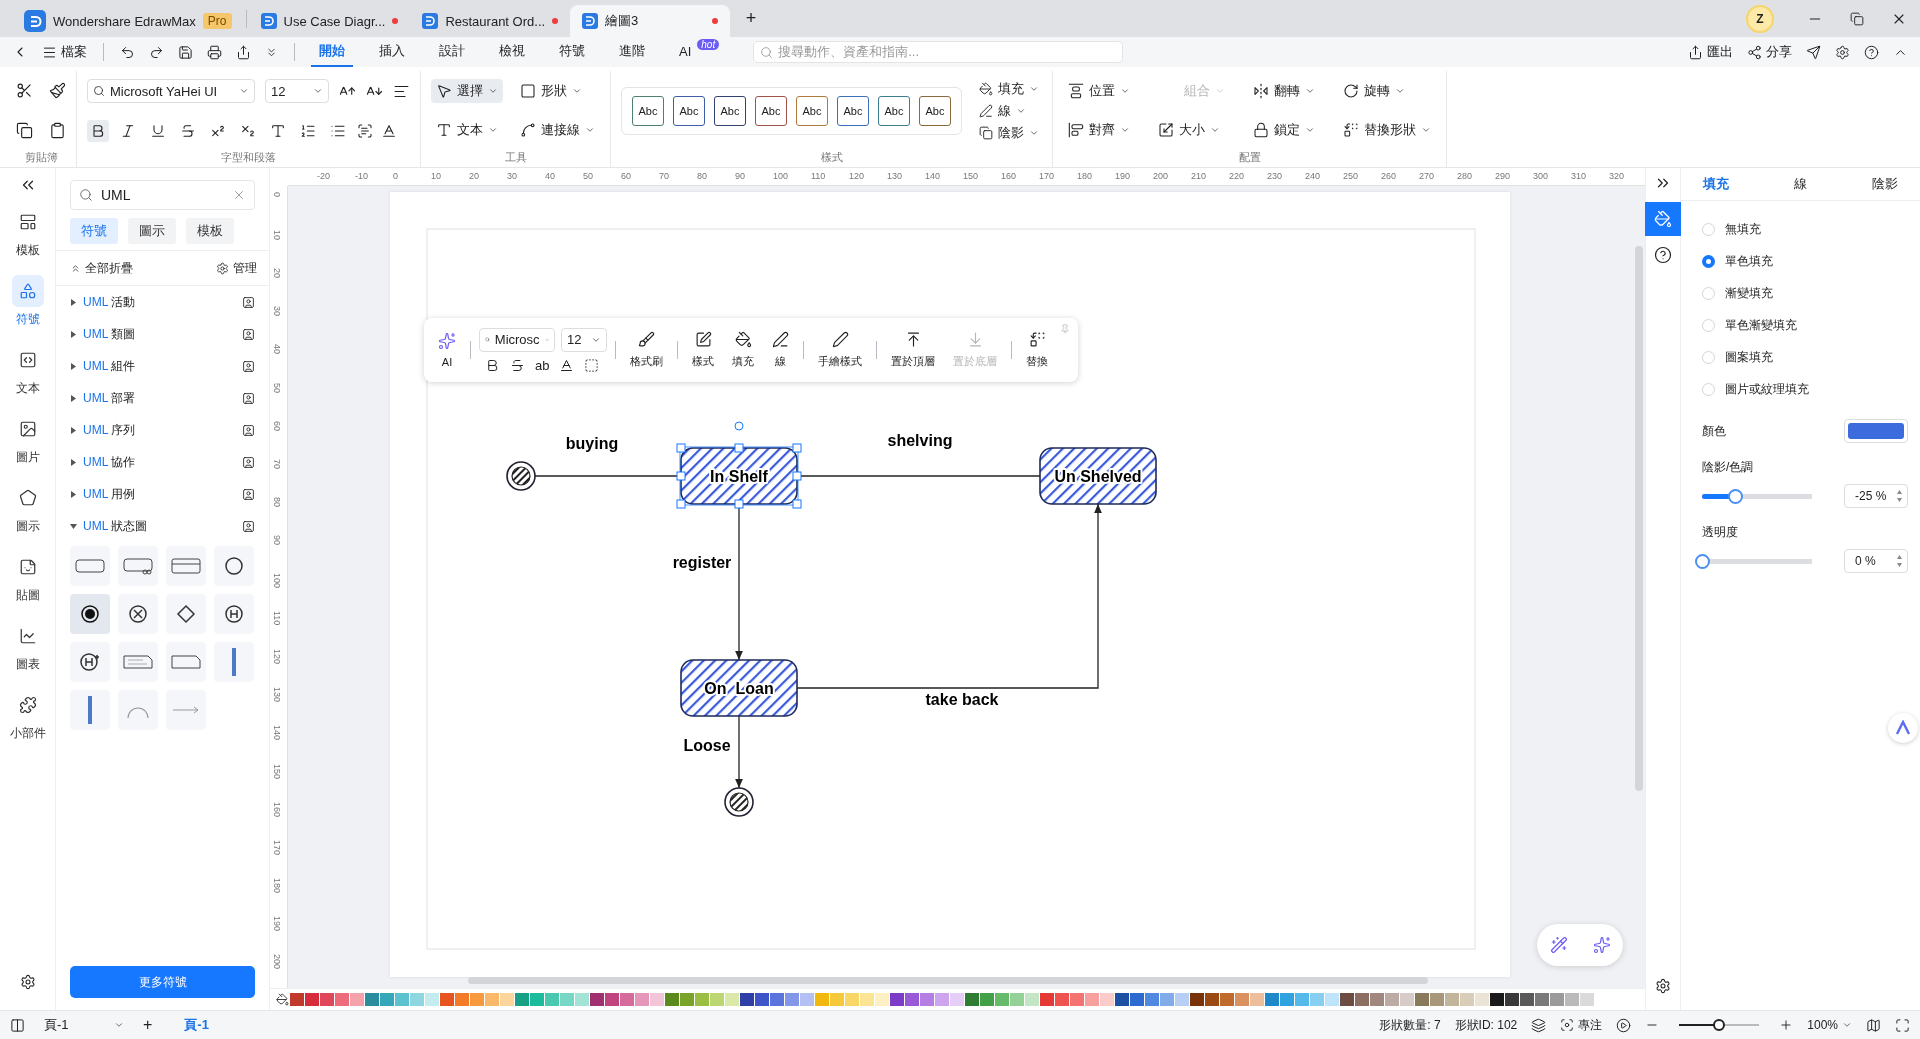 The height and width of the screenshot is (1039, 1920). What do you see at coordinates (1885, 184) in the screenshot?
I see `panel-tab: 陰影` at bounding box center [1885, 184].